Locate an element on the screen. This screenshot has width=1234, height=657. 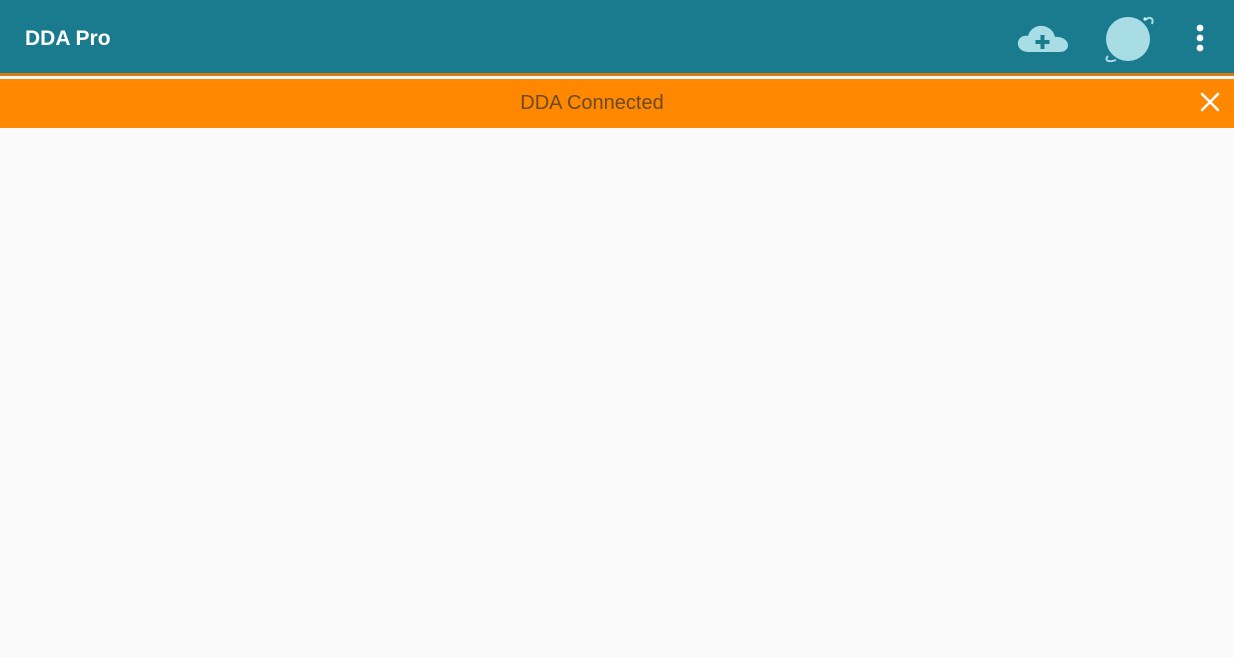
app-toolbar: DDA Pro is located at coordinates (617, 38).